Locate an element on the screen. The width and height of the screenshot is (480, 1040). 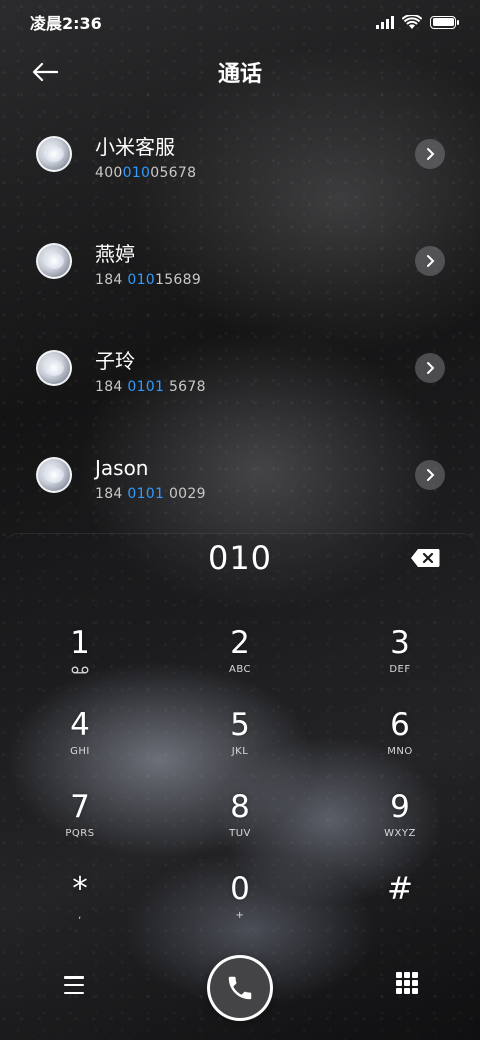
key-letters: JKL is located at coordinates (240, 751).